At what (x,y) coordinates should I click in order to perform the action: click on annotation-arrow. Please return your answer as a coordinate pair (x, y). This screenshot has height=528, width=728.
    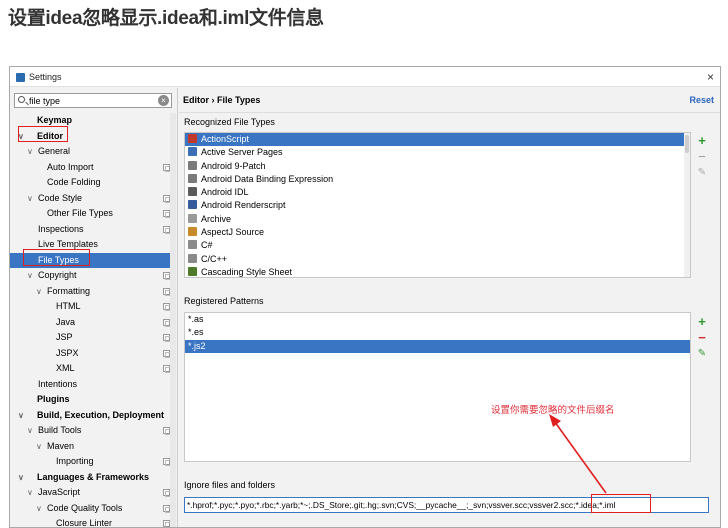
    Looking at the image, I should click on (578, 454).